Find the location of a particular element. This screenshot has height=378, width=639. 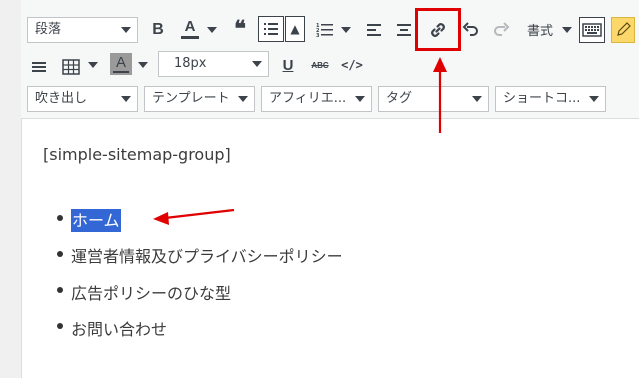

horizontal-rule-icon is located at coordinates (39, 67).